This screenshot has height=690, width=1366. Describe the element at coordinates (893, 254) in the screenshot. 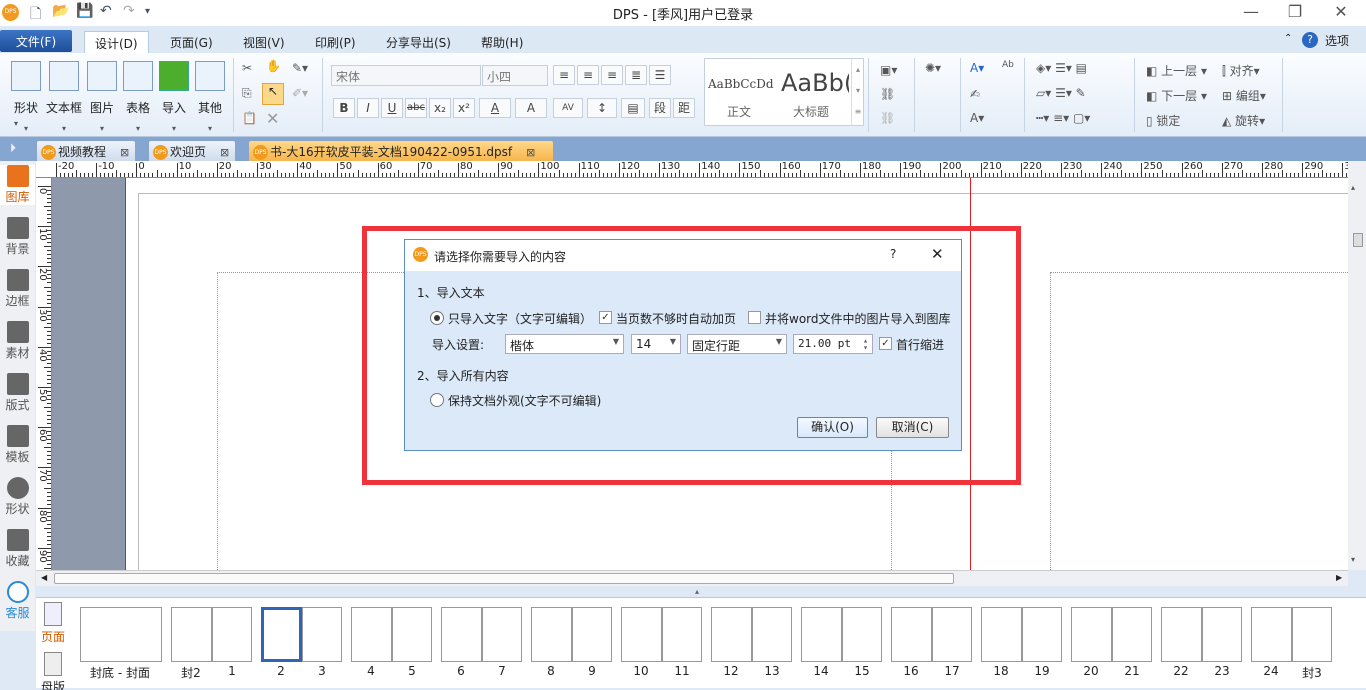

I see `help-button: ?` at that location.